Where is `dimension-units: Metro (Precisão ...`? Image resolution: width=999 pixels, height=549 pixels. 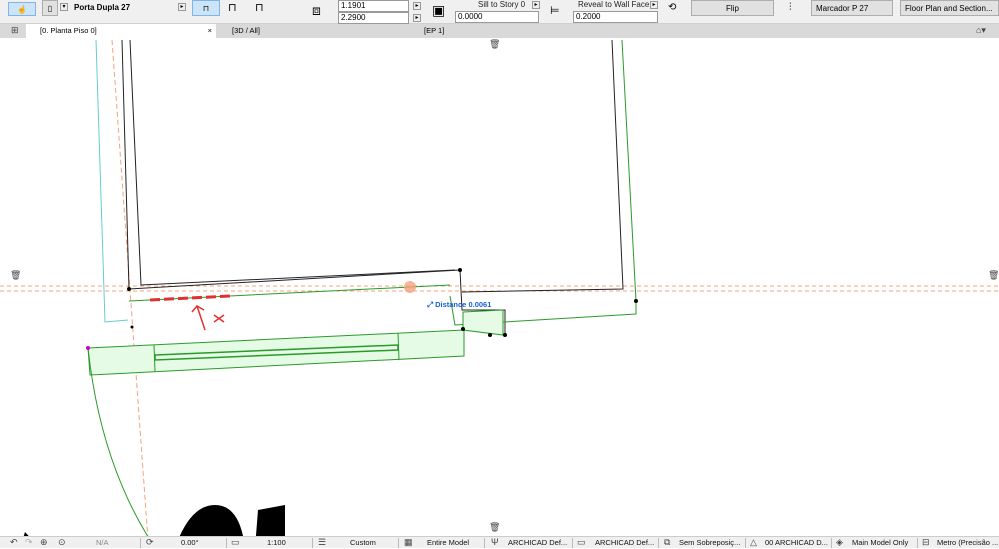 dimension-units: Metro (Precisão ... is located at coordinates (967, 543).